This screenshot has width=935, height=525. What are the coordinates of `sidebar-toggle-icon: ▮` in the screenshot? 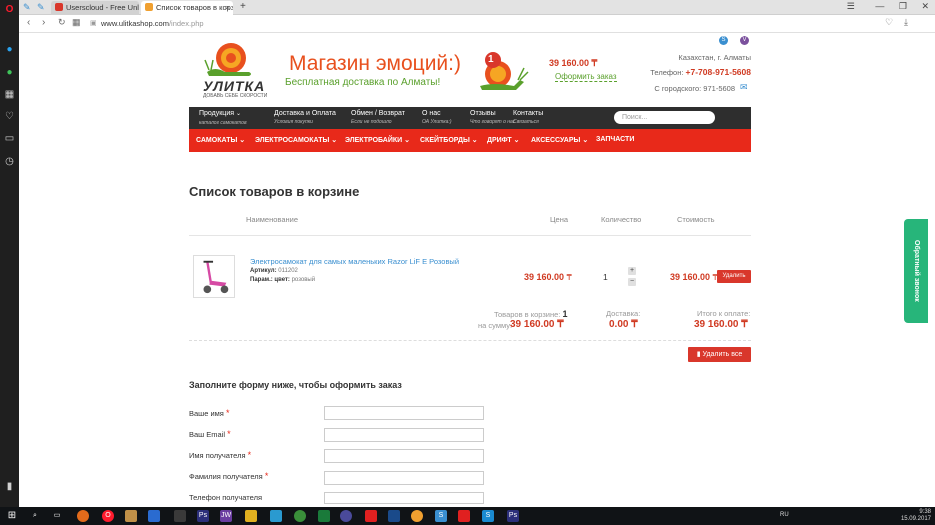 It's located at (9, 486).